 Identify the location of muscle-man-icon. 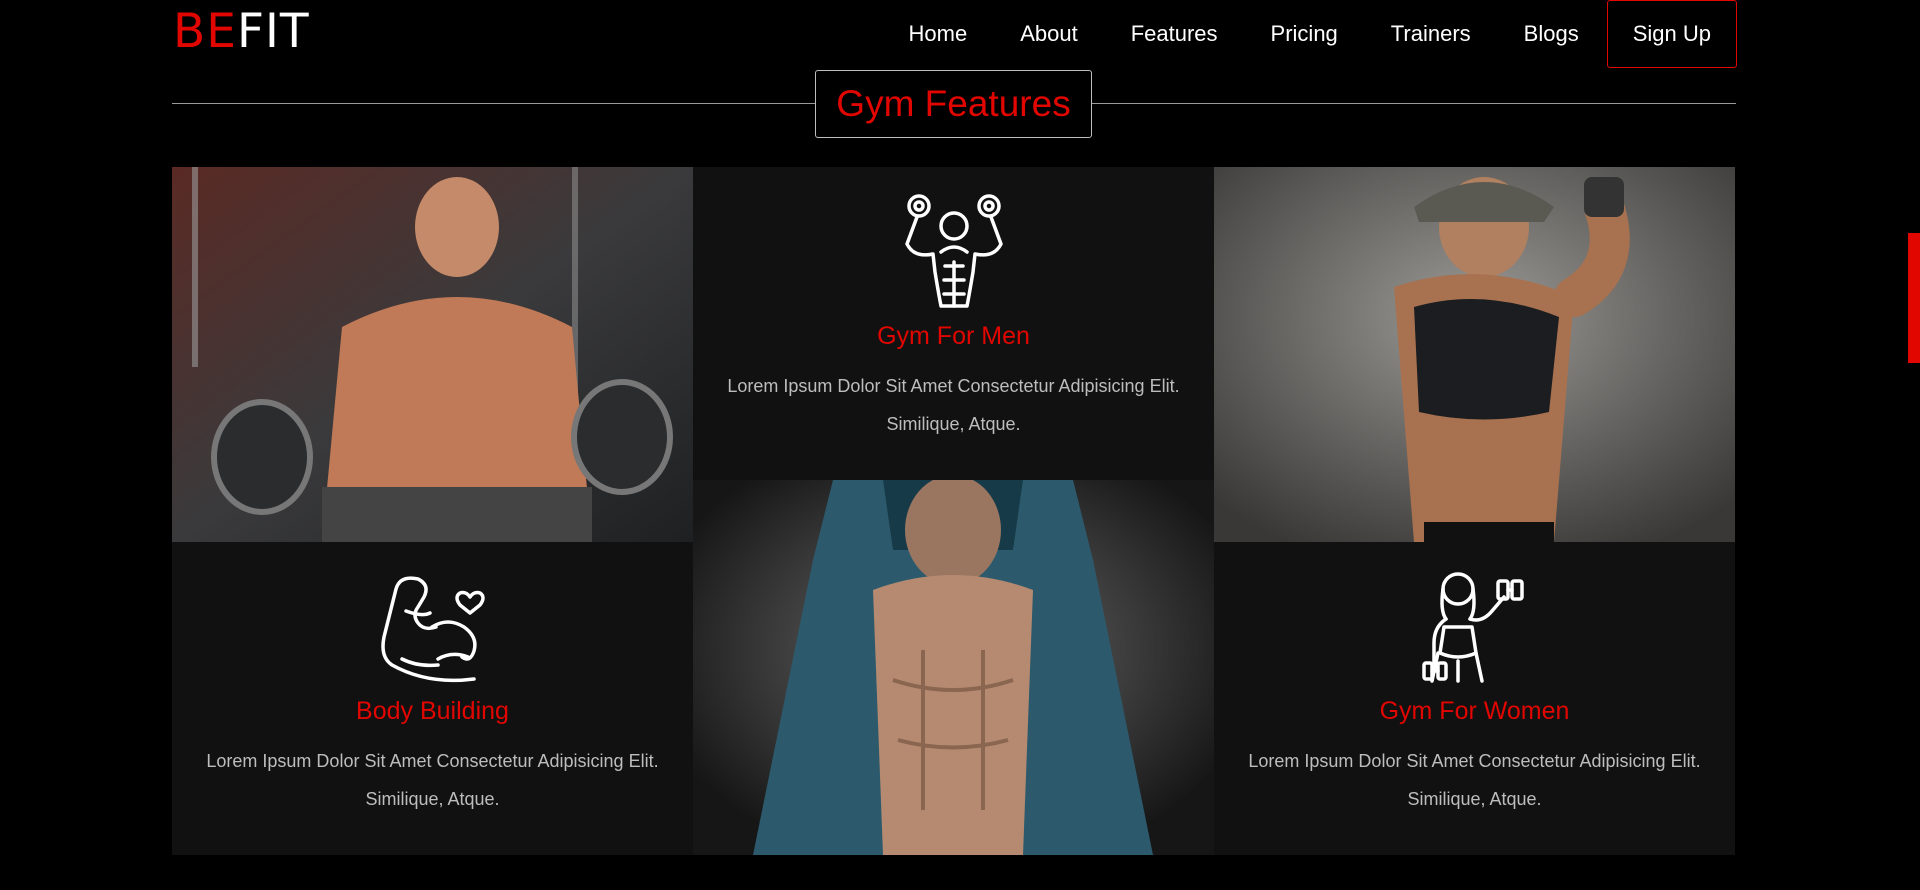
(953, 251).